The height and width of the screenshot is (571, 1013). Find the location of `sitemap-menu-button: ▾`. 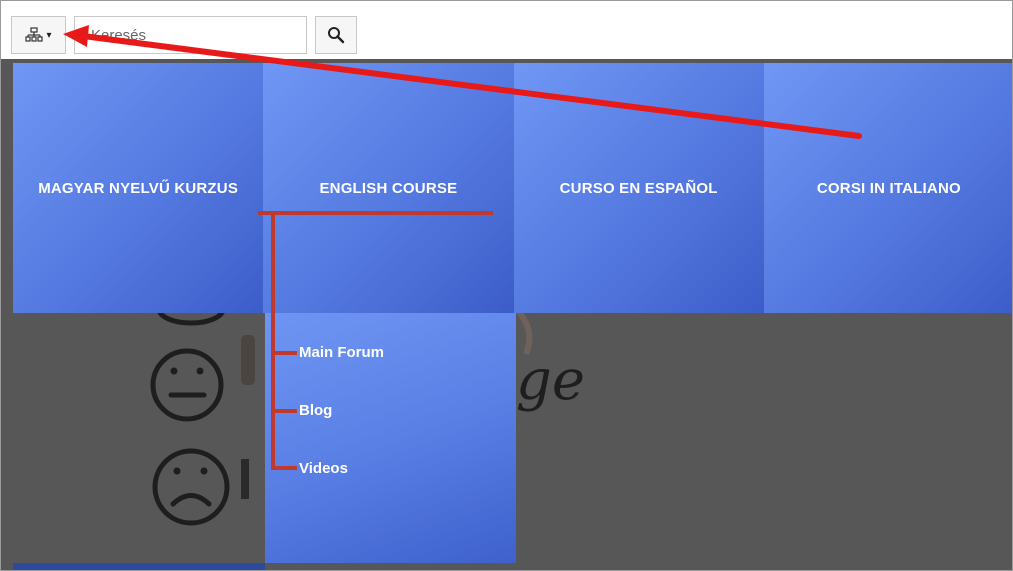

sitemap-menu-button: ▾ is located at coordinates (38, 35).